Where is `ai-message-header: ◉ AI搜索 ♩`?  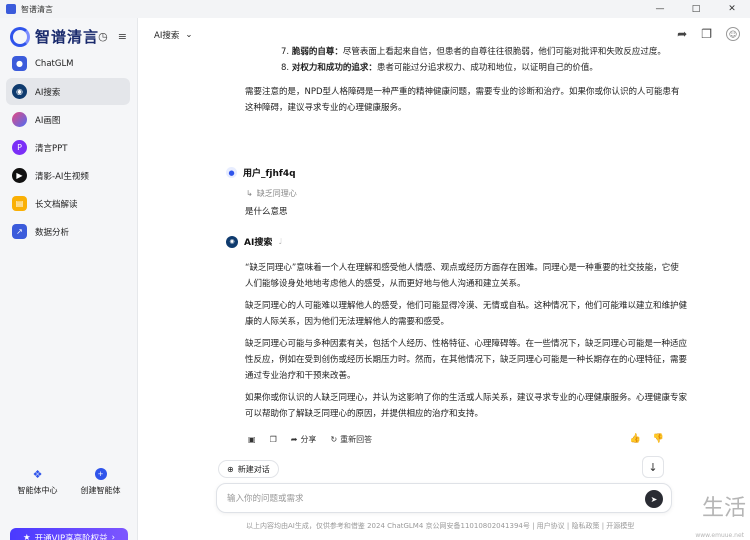 ai-message-header: ◉ AI搜索 ♩ is located at coordinates (254, 241).